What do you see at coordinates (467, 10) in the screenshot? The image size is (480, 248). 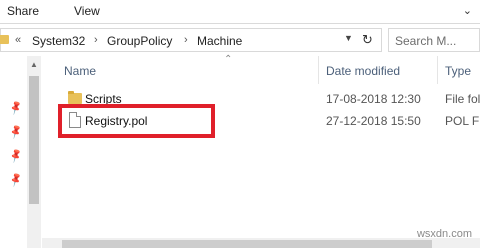 I see `chevron-down-icon: ⌄` at bounding box center [467, 10].